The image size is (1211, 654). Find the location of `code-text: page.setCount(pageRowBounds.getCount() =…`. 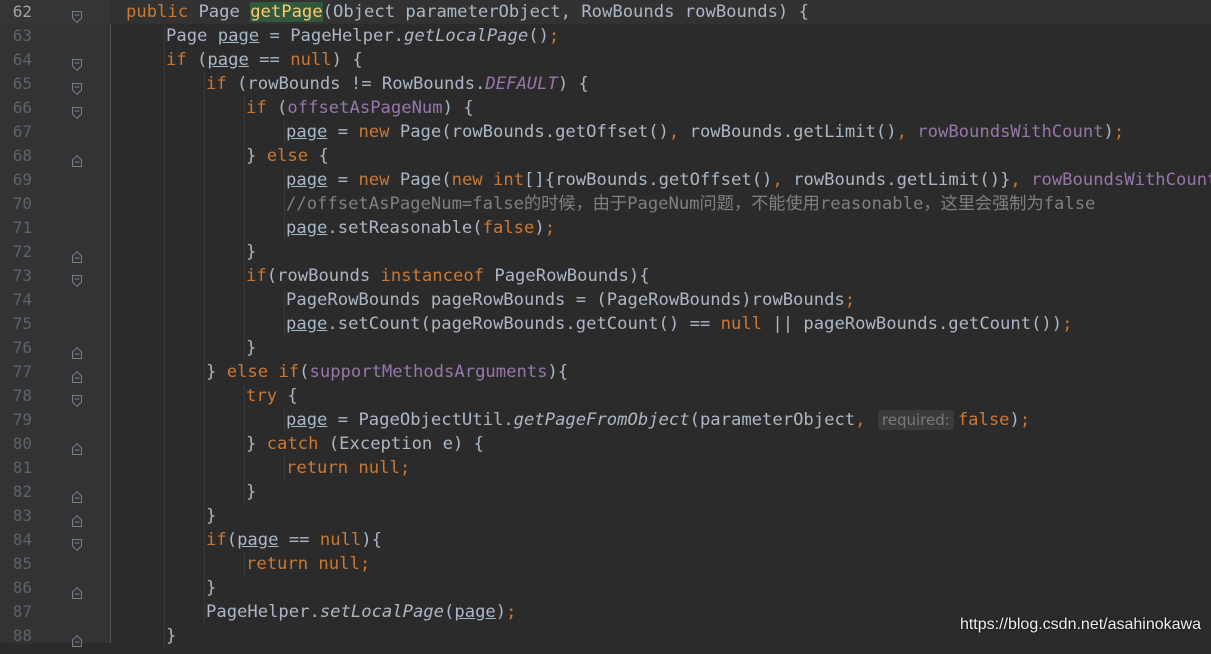

code-text: page.setCount(pageRowBounds.getCount() =… is located at coordinates (679, 324).